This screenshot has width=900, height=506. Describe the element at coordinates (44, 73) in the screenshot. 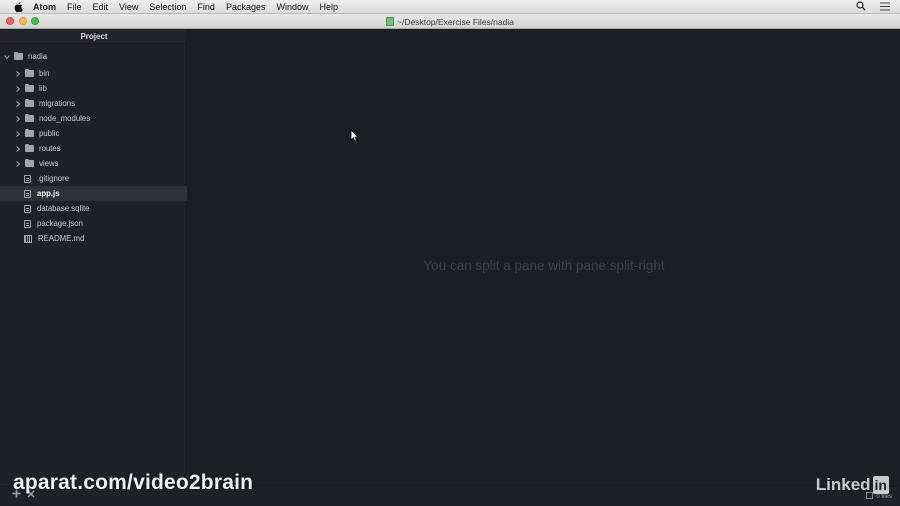

I see `tree-folder-label: bin` at that location.